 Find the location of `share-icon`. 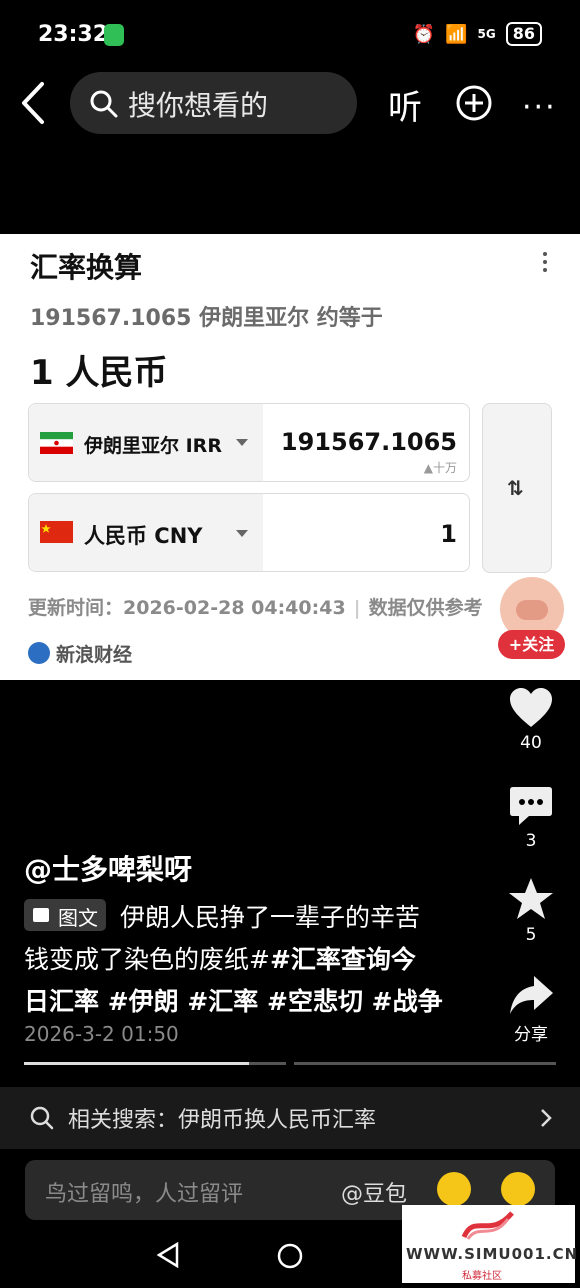

share-icon is located at coordinates (531, 995).